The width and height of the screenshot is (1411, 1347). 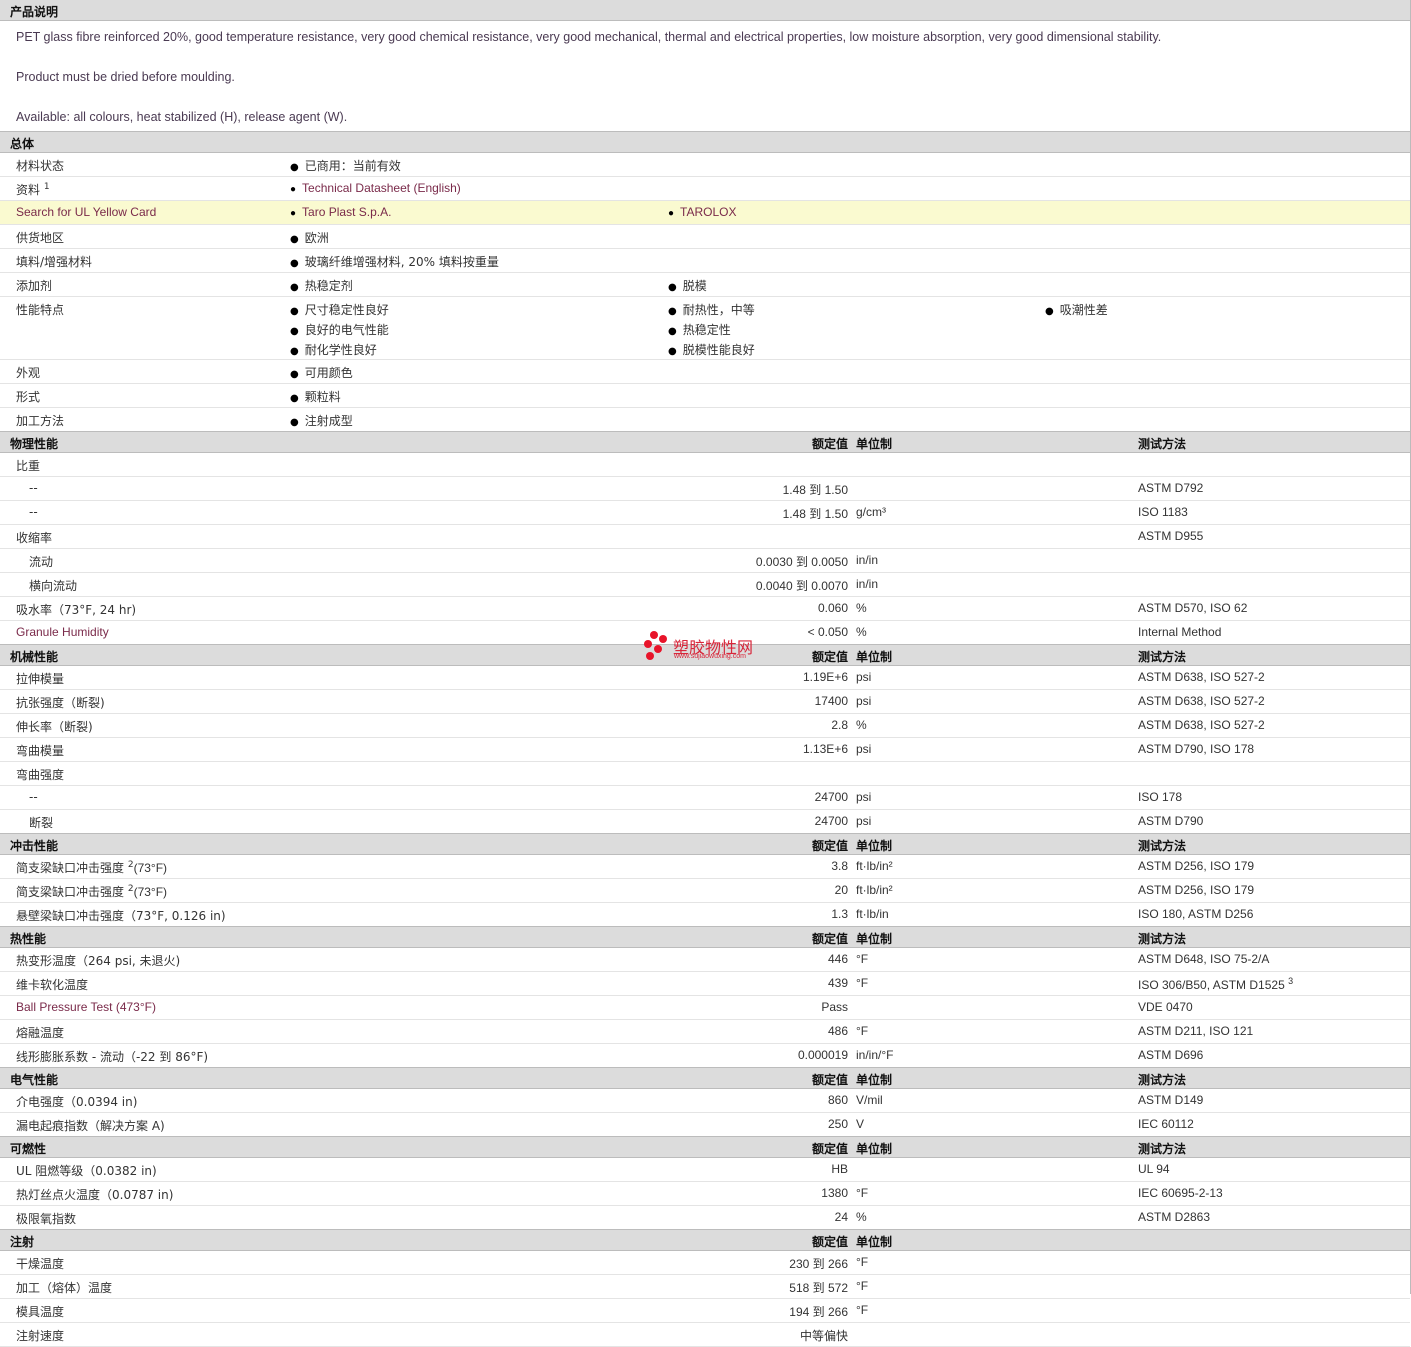 I want to click on row-dielectric-strength: 介电强度（0.0394 in) 860 V/mil ASTM D149, so click(x=705, y=1101).